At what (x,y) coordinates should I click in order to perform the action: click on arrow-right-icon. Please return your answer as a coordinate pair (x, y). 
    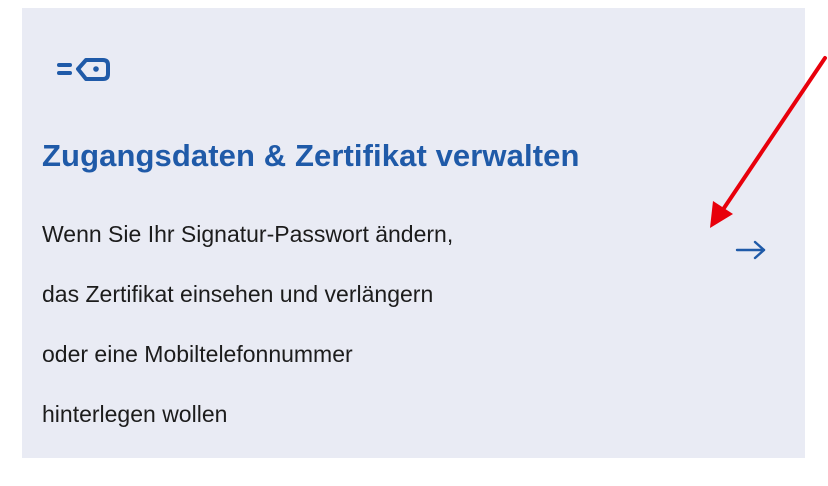
    Looking at the image, I should click on (751, 250).